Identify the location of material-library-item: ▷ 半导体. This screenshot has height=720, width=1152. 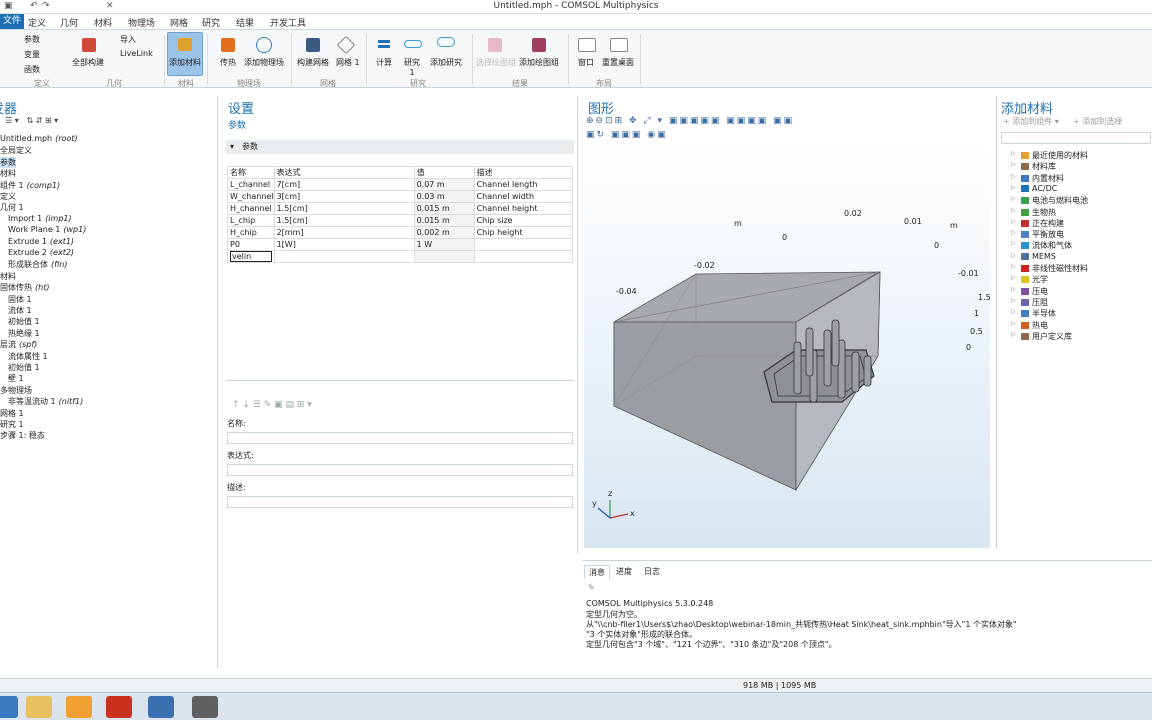
(1033, 313).